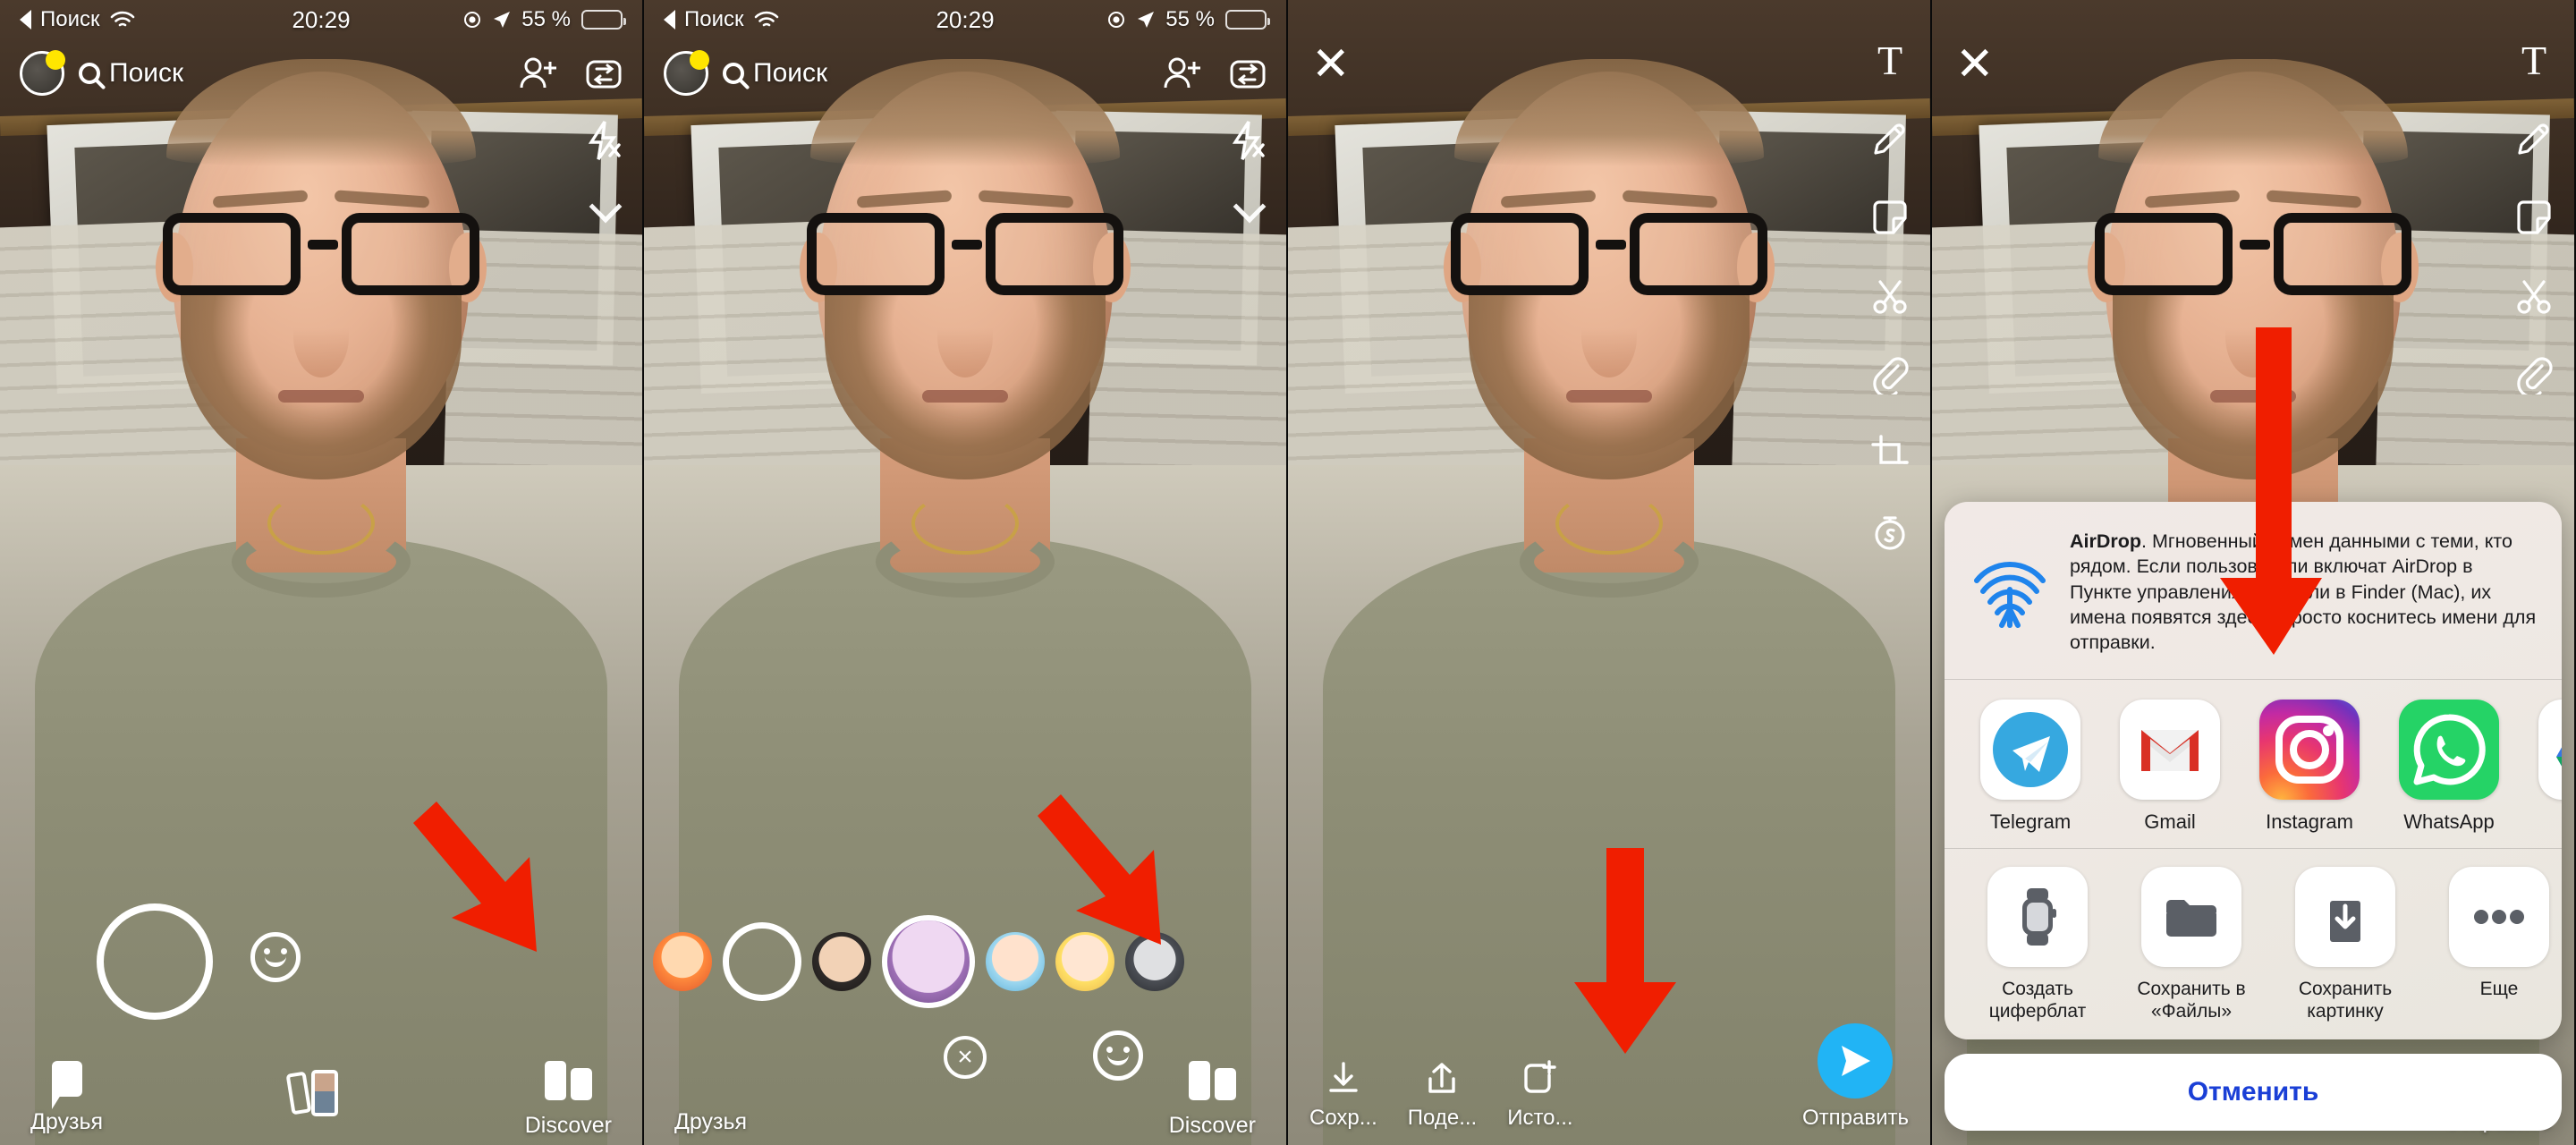  Describe the element at coordinates (928, 961) in the screenshot. I see `lens-item-selected` at that location.